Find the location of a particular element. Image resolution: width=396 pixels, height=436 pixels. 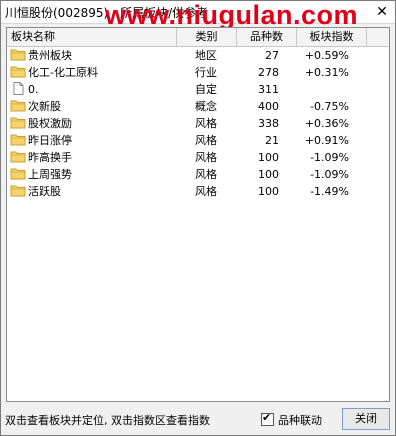

block-count: 278 is located at coordinates (268, 72).